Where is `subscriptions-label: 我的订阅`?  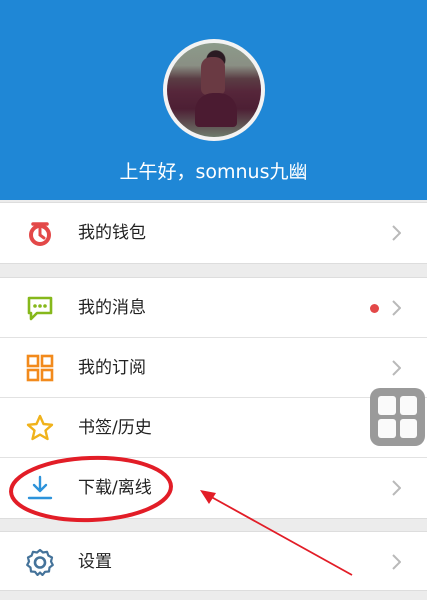
subscriptions-label: 我的订阅 is located at coordinates (112, 368).